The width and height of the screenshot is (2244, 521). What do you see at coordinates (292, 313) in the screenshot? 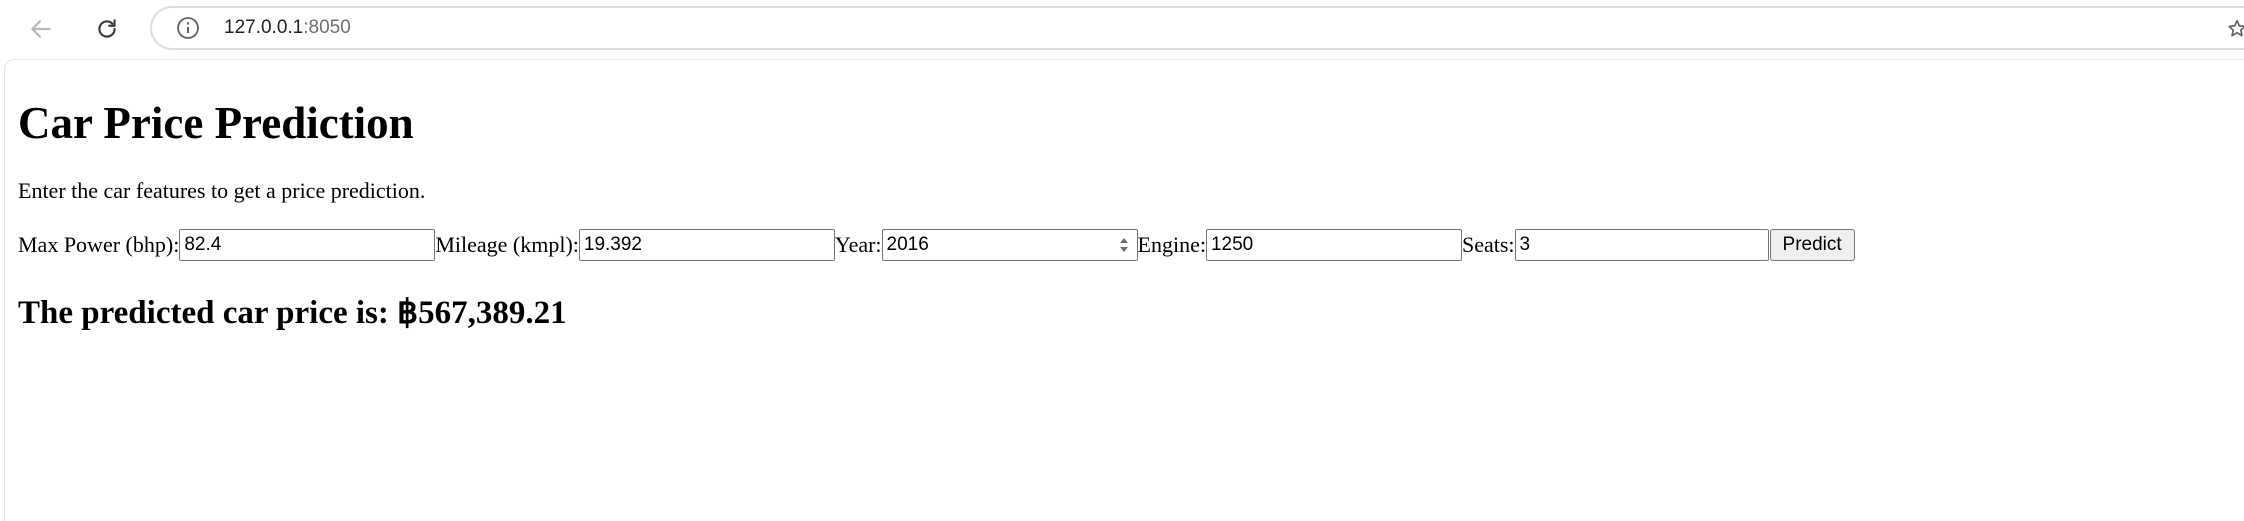
I see `prediction-result: The predicted car price is: ฿567,389.21` at bounding box center [292, 313].